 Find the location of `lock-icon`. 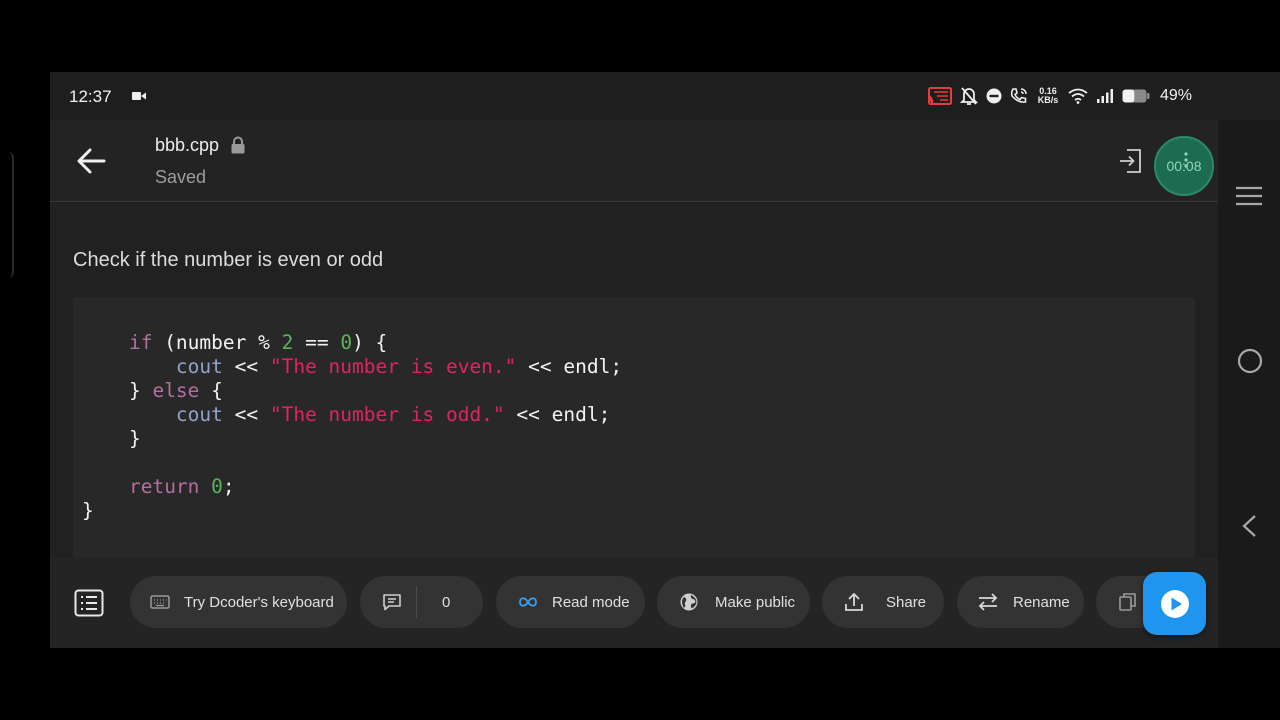

lock-icon is located at coordinates (238, 145).